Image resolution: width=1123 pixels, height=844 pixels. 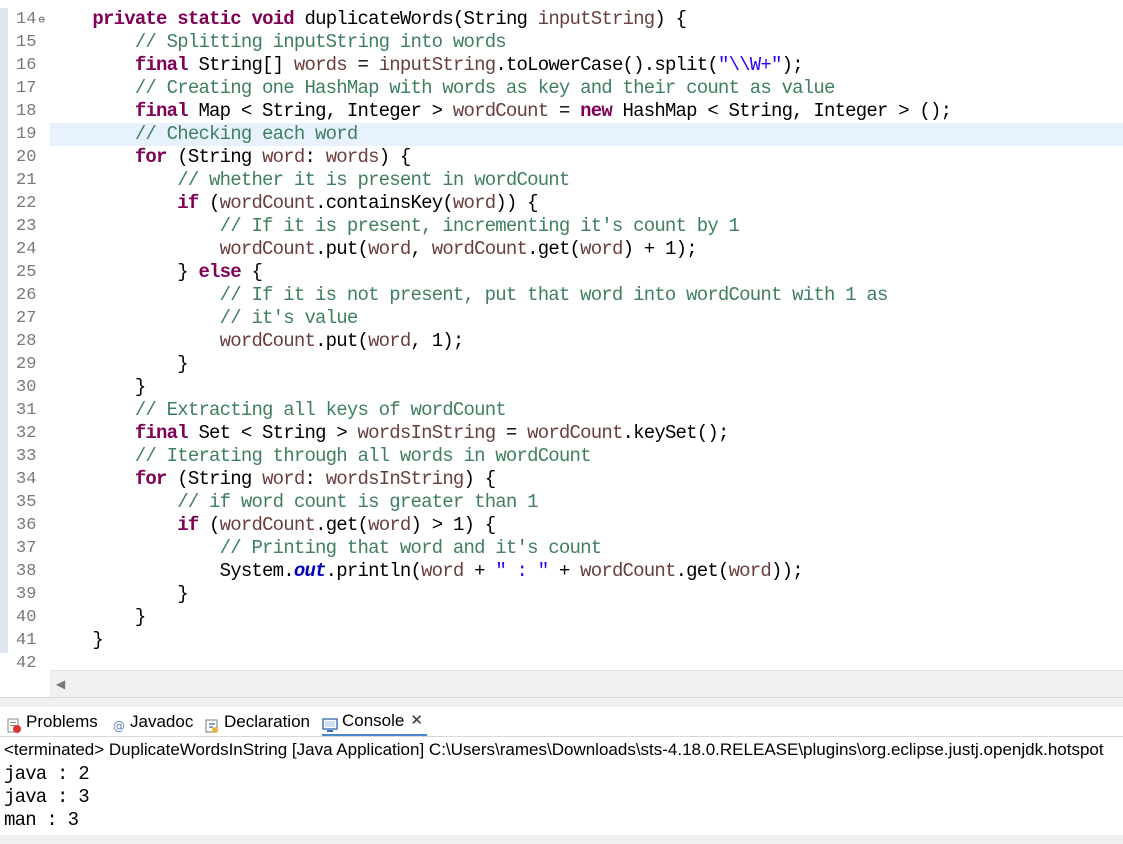 What do you see at coordinates (26, 65) in the screenshot?
I see `line-number-text: 16` at bounding box center [26, 65].